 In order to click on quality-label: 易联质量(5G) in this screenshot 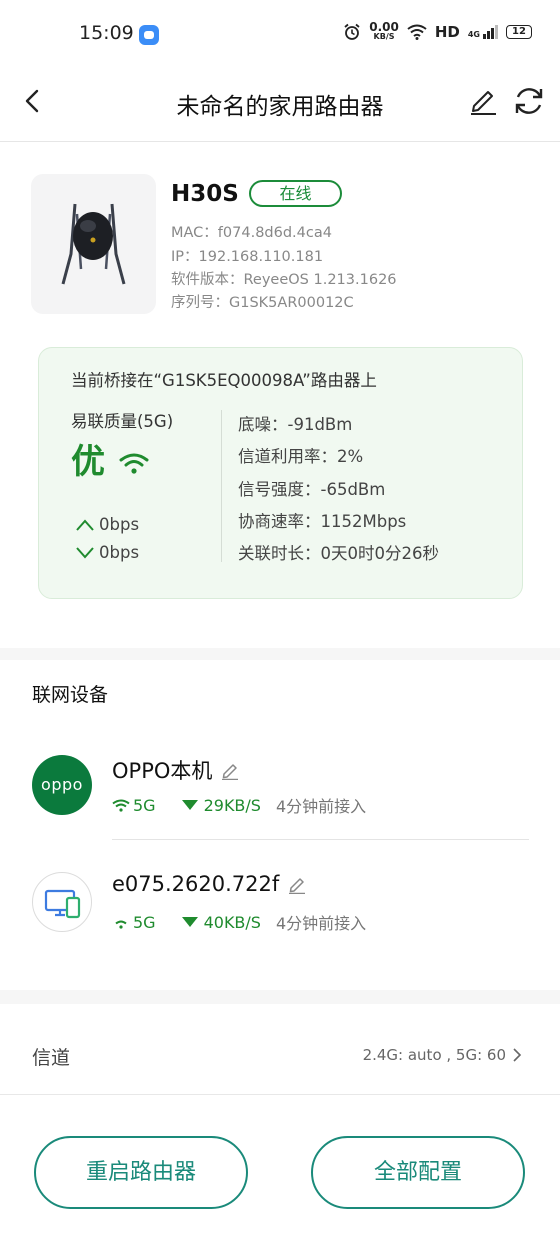, I will do `click(122, 421)`.